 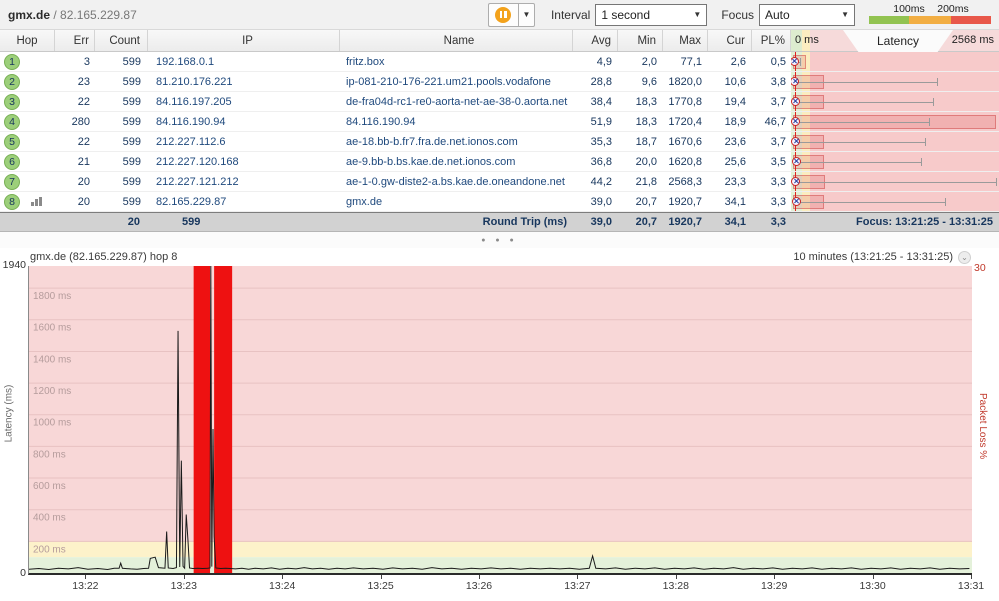 What do you see at coordinates (601, 101) in the screenshot?
I see `avg-cell: 38,4` at bounding box center [601, 101].